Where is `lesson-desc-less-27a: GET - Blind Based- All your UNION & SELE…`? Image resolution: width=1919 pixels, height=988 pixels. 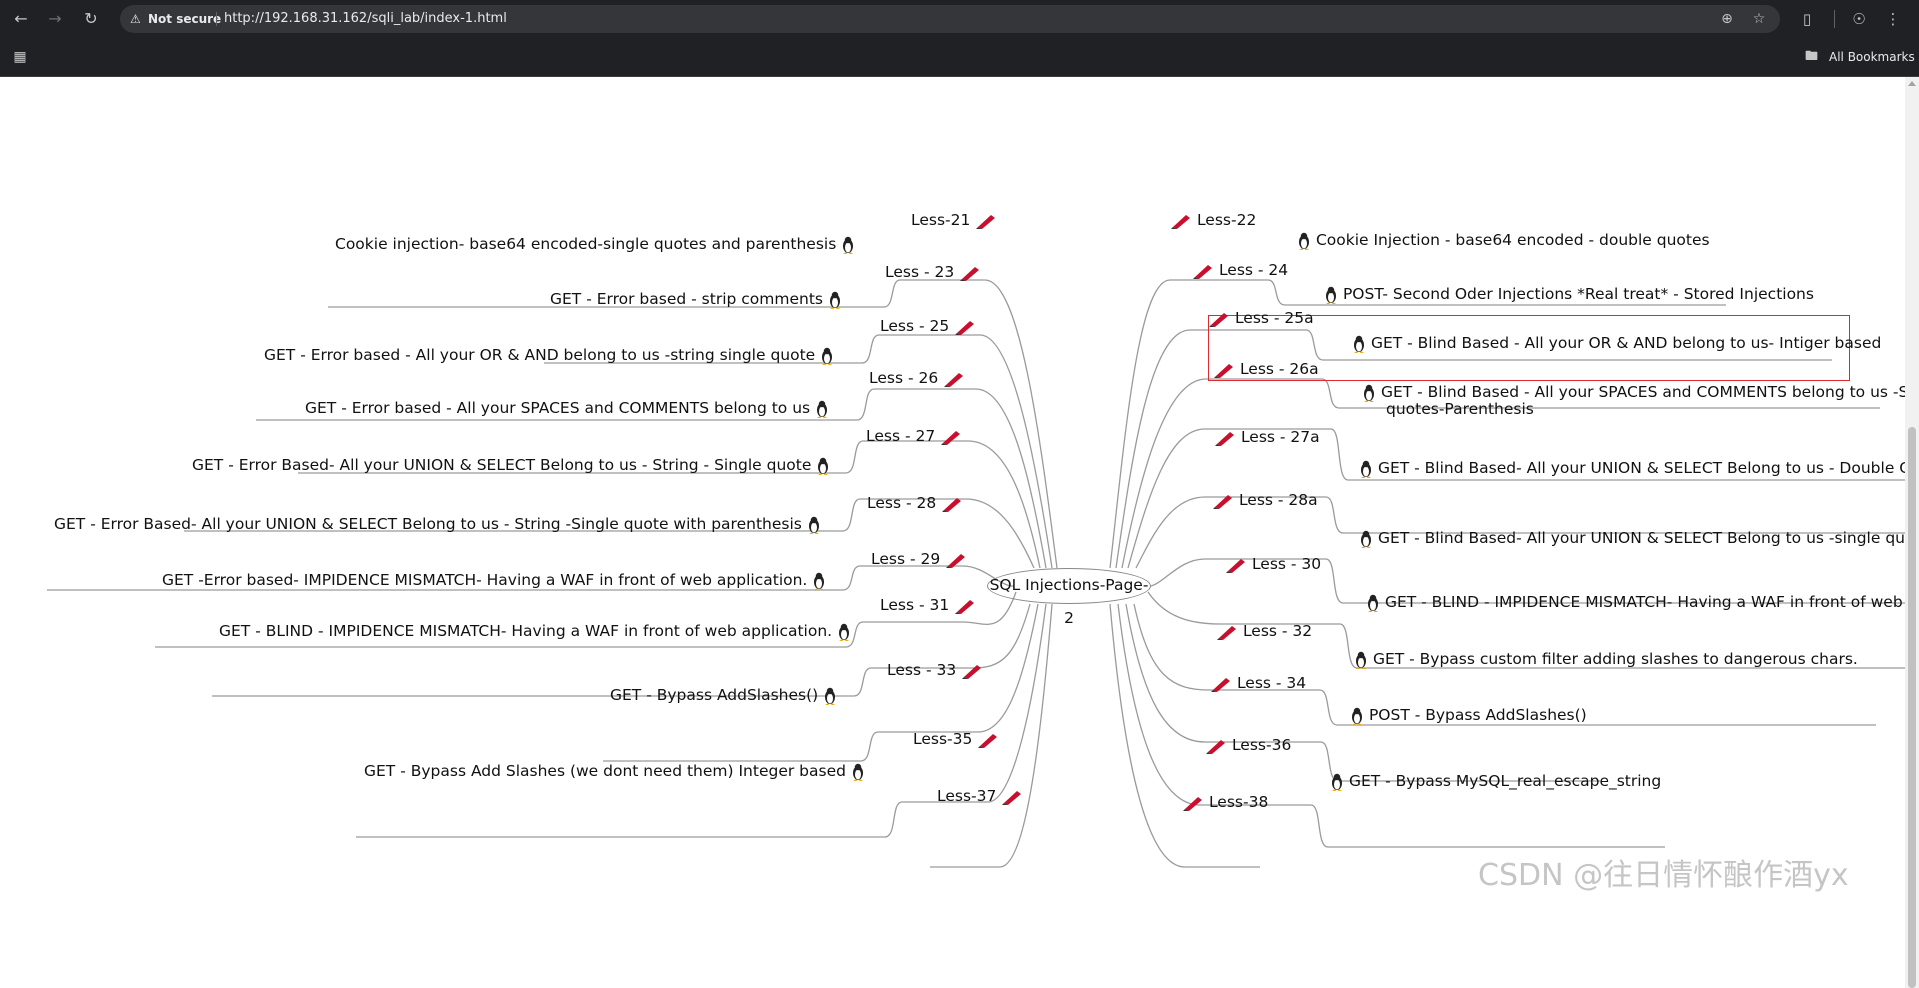
lesson-desc-less-27a: GET - Blind Based- All your UNION & SELE… is located at coordinates (1632, 468).